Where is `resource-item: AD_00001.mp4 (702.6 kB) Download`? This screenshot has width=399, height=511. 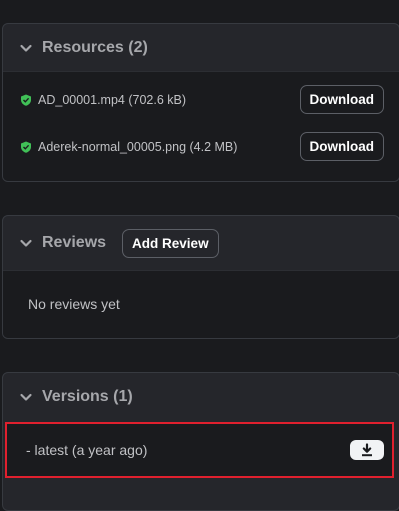
resource-item: AD_00001.mp4 (702.6 kB) Download is located at coordinates (201, 99).